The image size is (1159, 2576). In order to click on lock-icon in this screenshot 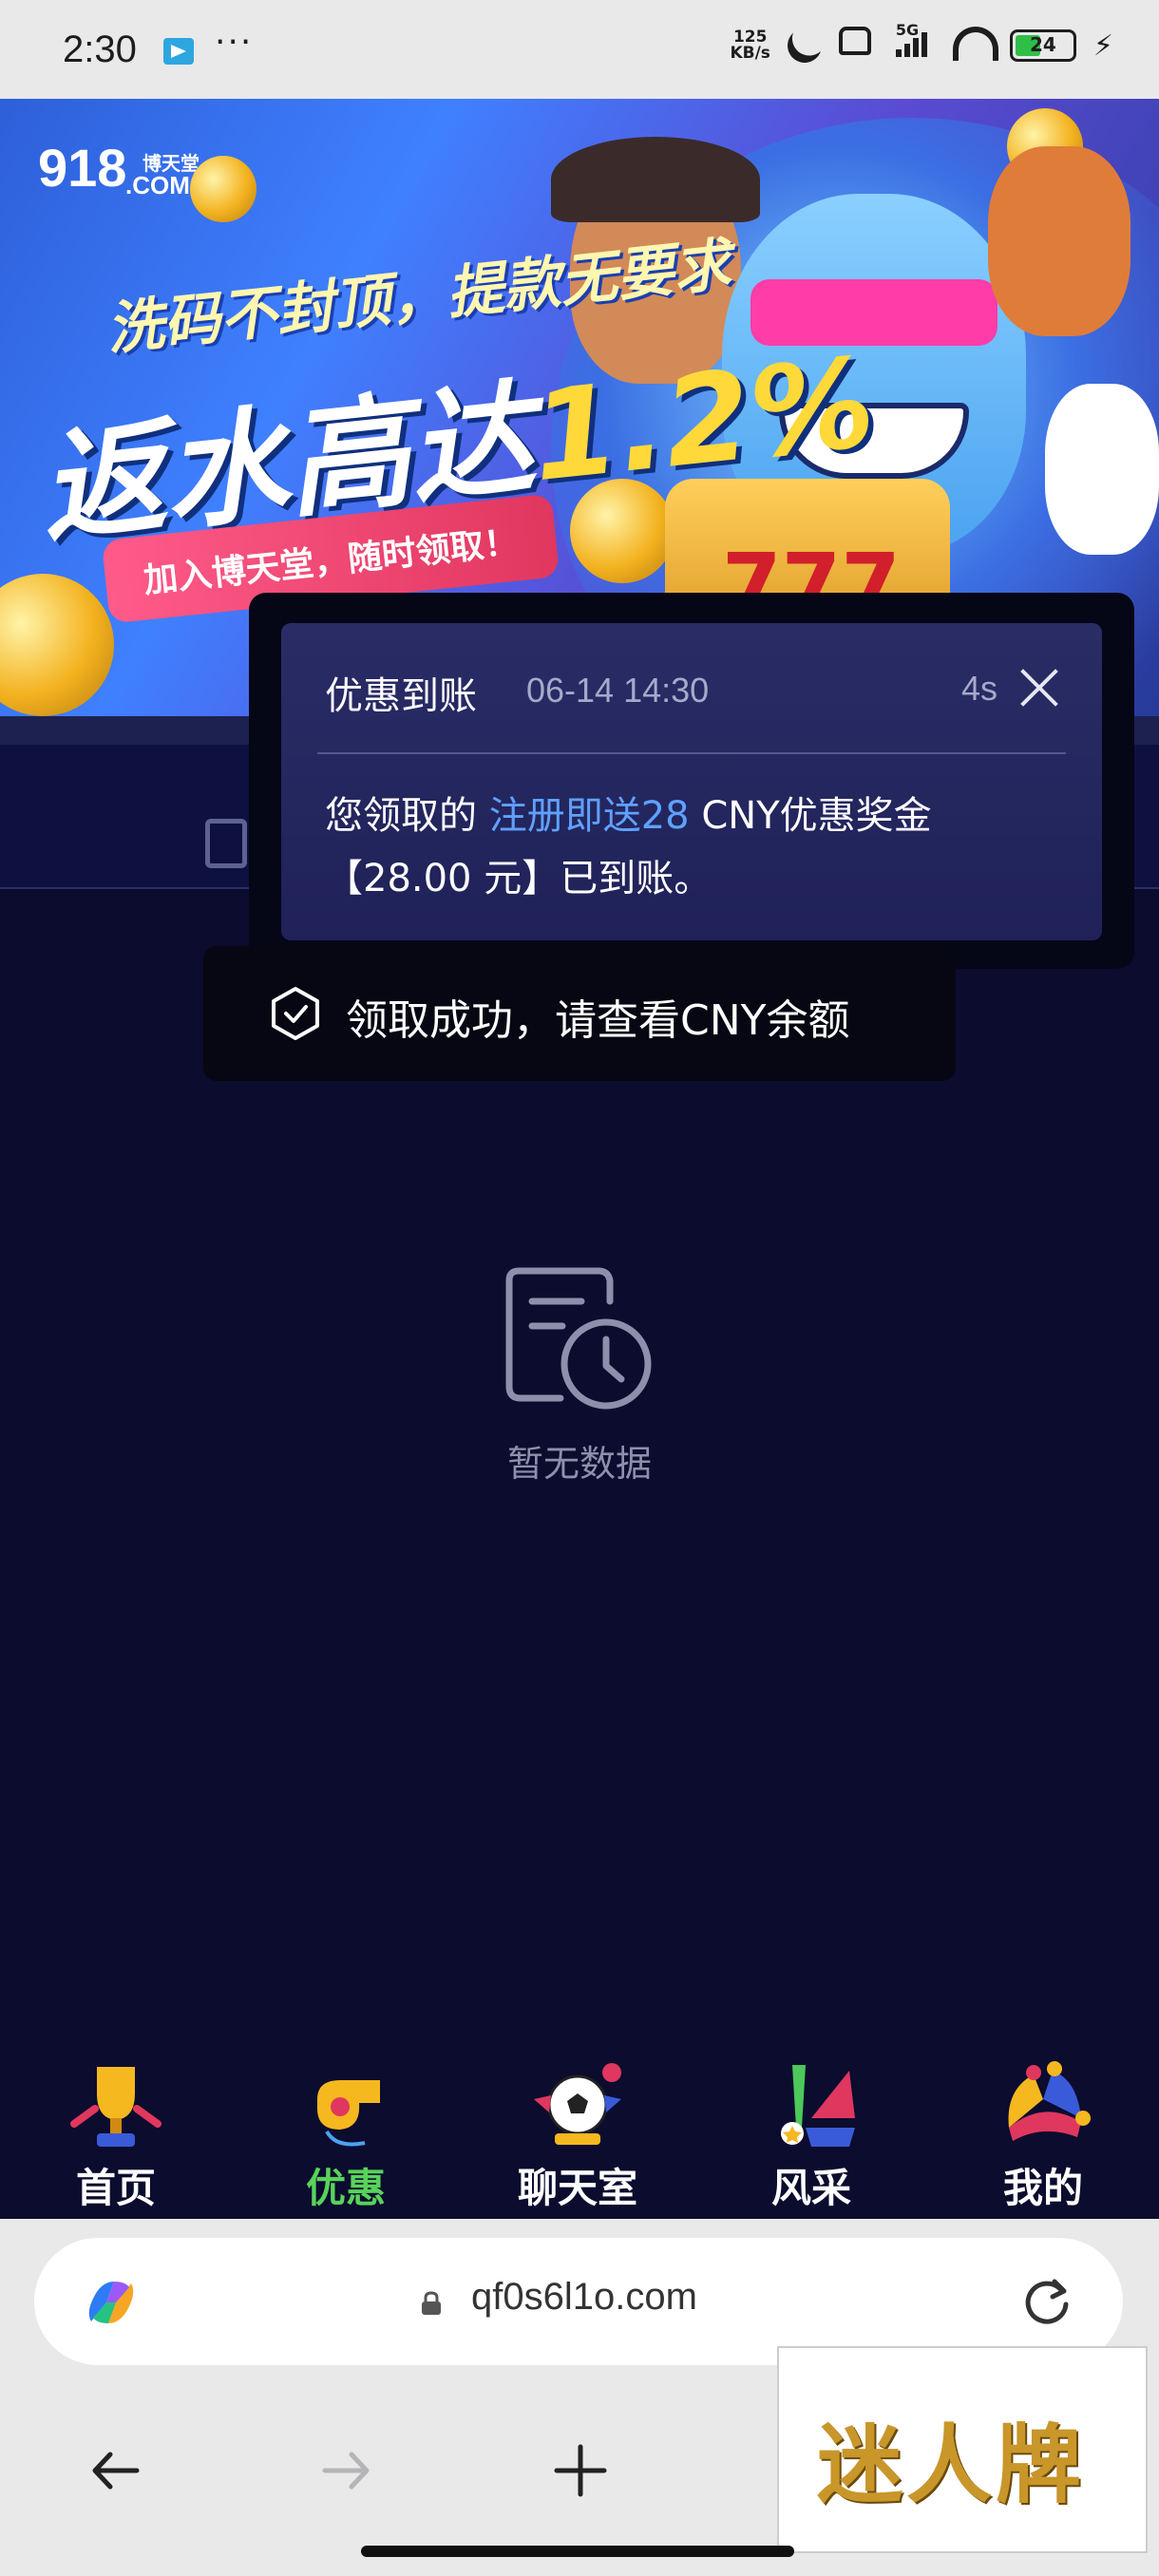, I will do `click(431, 2303)`.